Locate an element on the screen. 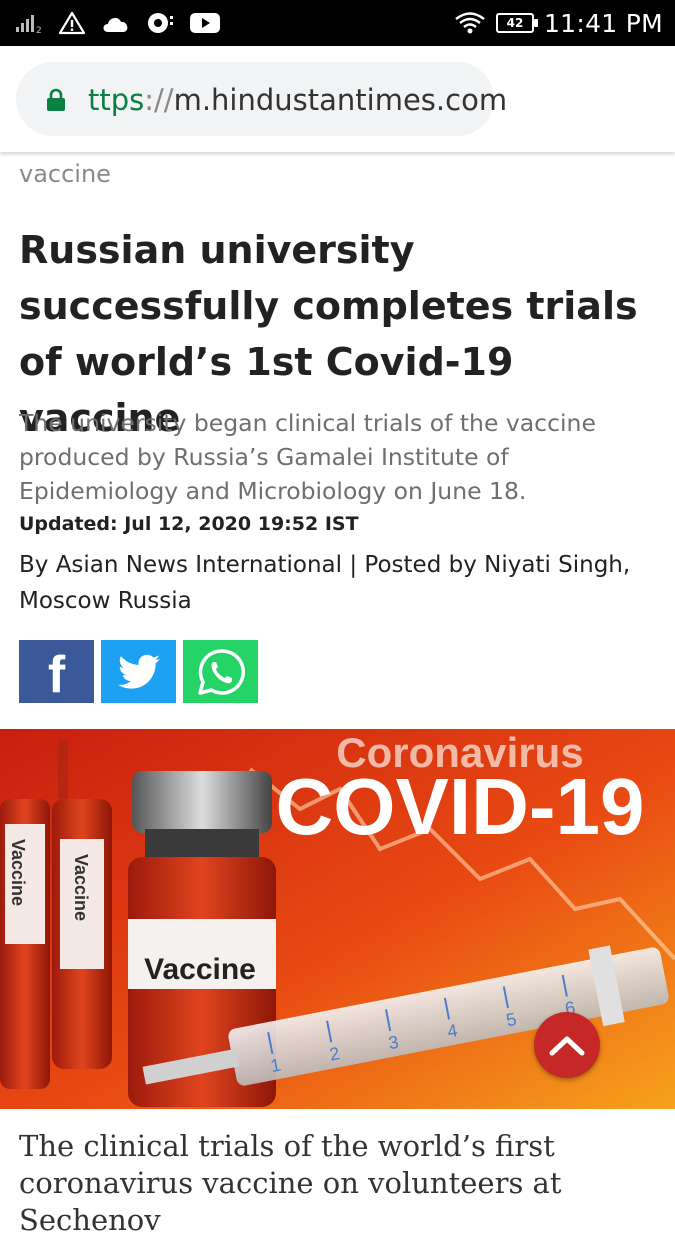  lock-icon is located at coordinates (56, 99).